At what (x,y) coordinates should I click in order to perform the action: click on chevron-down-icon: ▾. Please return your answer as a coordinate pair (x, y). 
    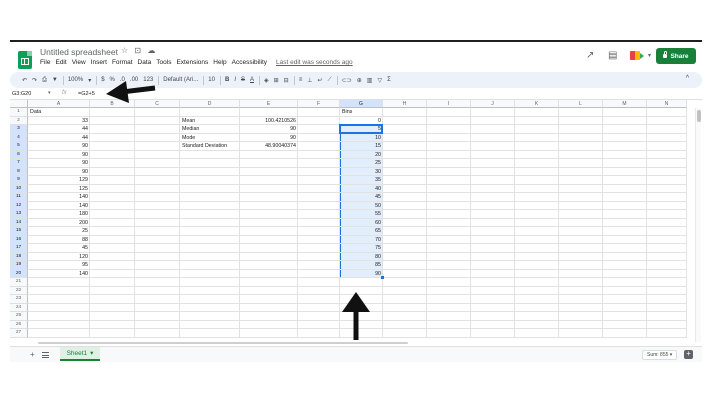
    Looking at the image, I should click on (91, 353).